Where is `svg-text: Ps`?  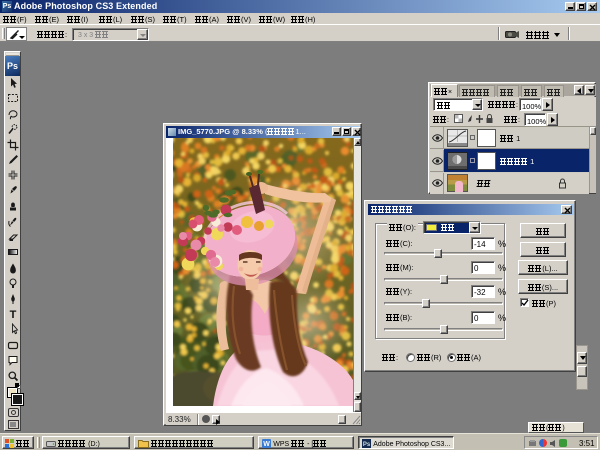 svg-text: Ps is located at coordinates (367, 445).